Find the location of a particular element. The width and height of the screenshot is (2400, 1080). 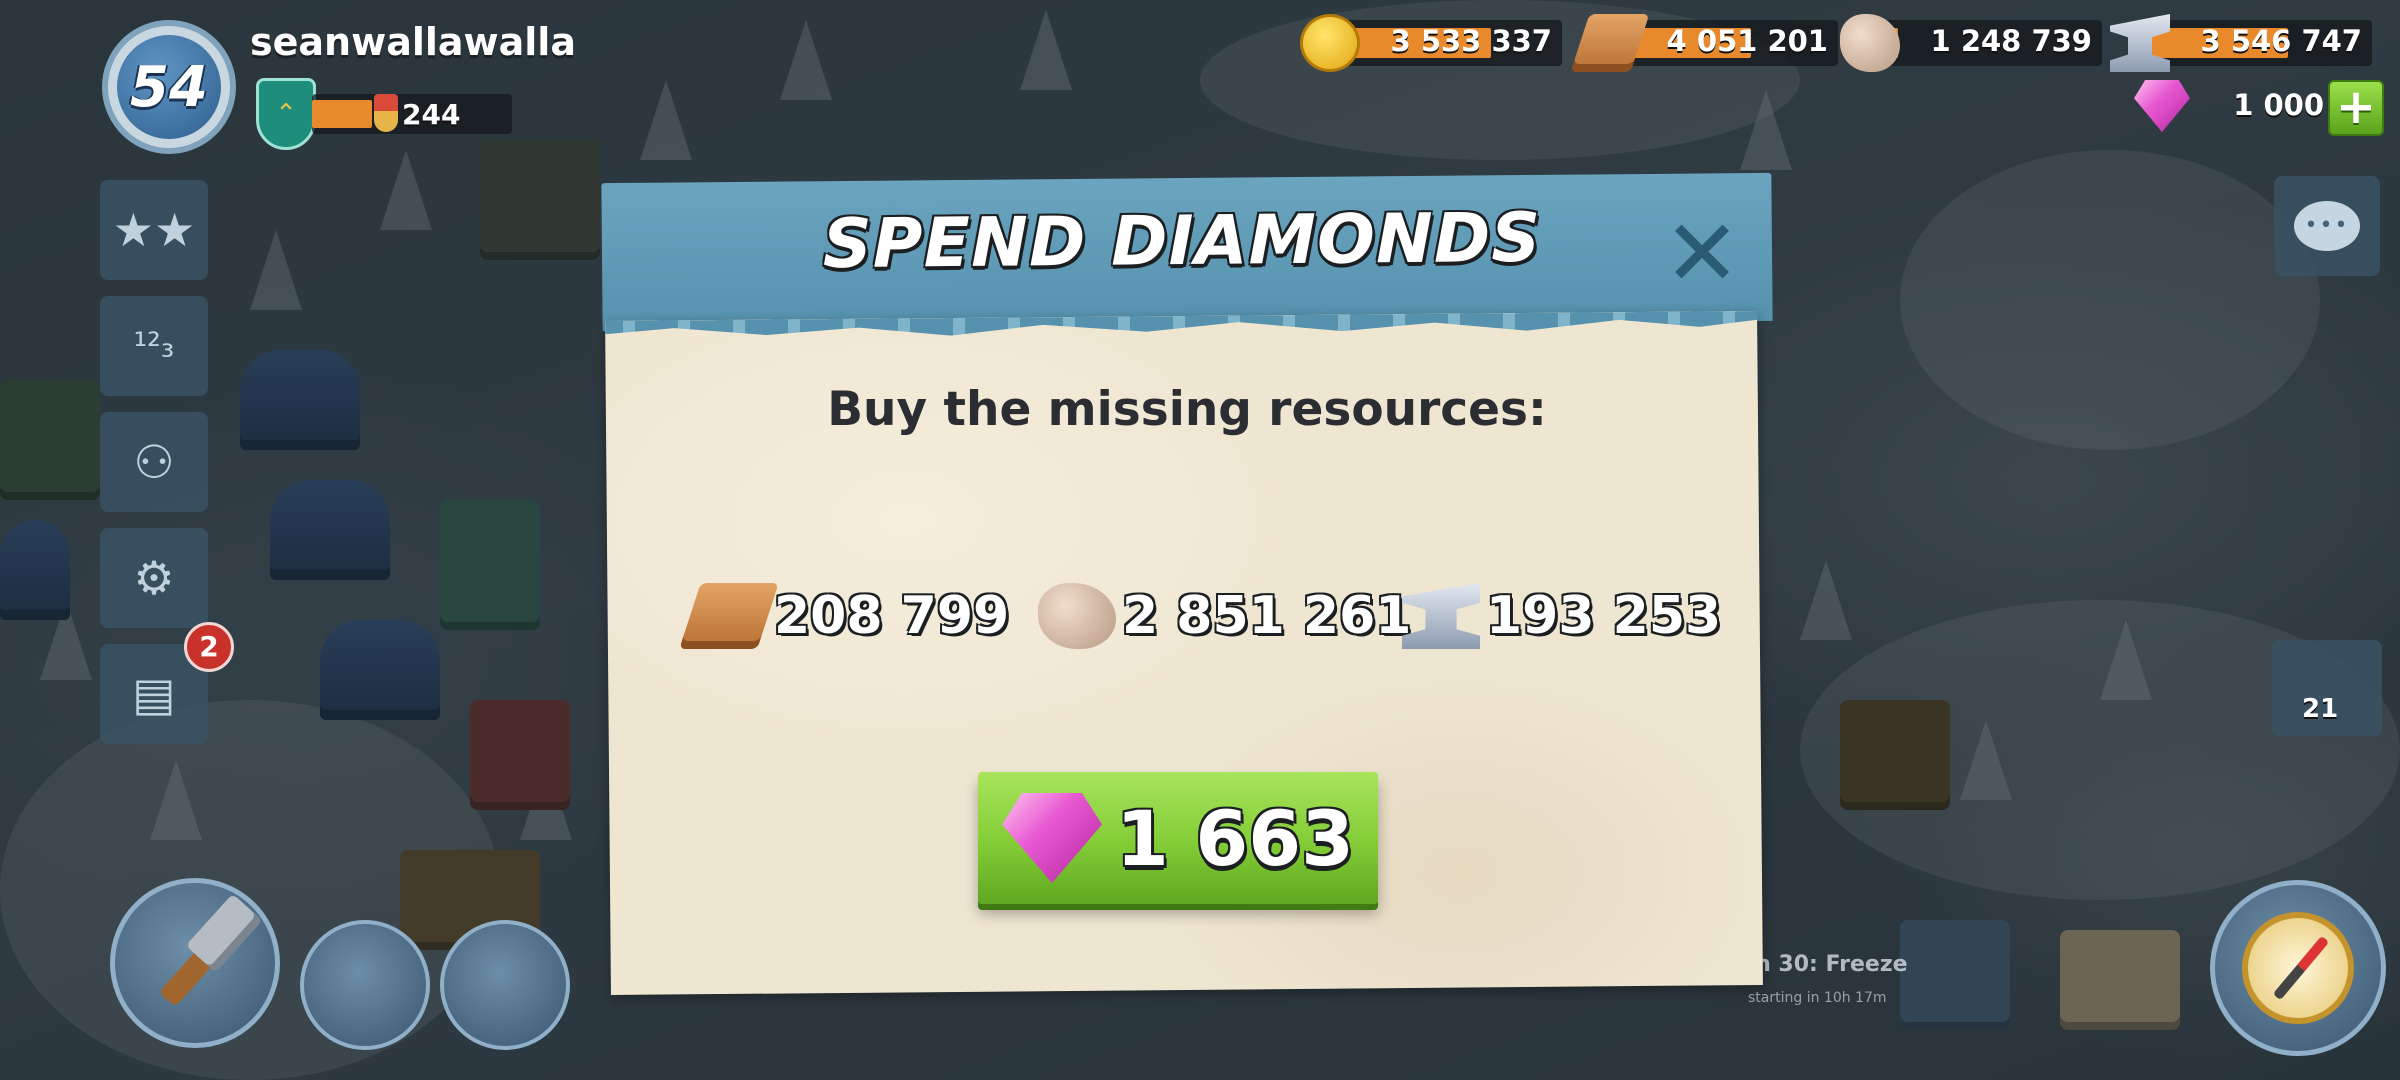

player-level: 54 is located at coordinates (169, 87).